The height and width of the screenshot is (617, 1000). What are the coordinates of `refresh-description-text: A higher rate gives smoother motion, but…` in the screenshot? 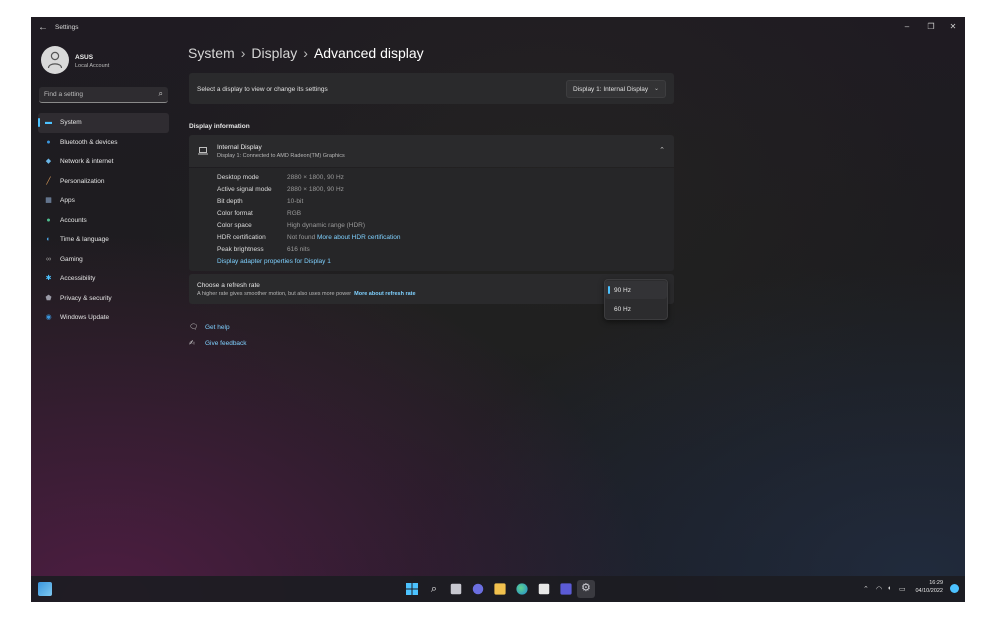 It's located at (274, 294).